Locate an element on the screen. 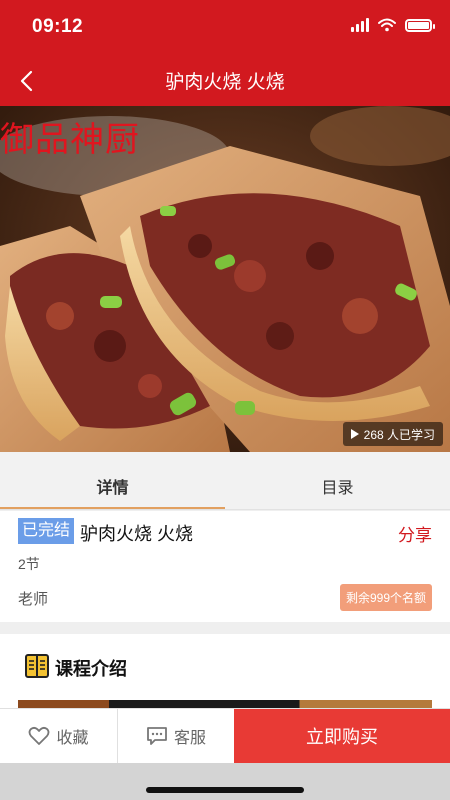  favorite-label: 收藏 is located at coordinates (72, 738).